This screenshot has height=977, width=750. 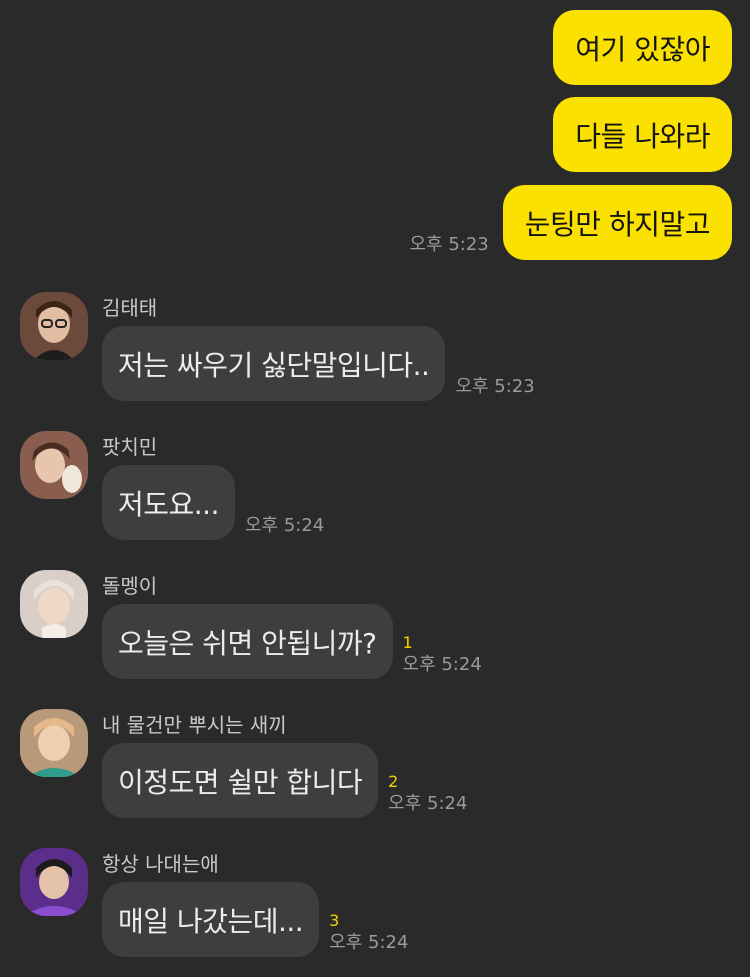 I want to click on message-bubble: 이정도면 쉴만 합니다, so click(x=240, y=780).